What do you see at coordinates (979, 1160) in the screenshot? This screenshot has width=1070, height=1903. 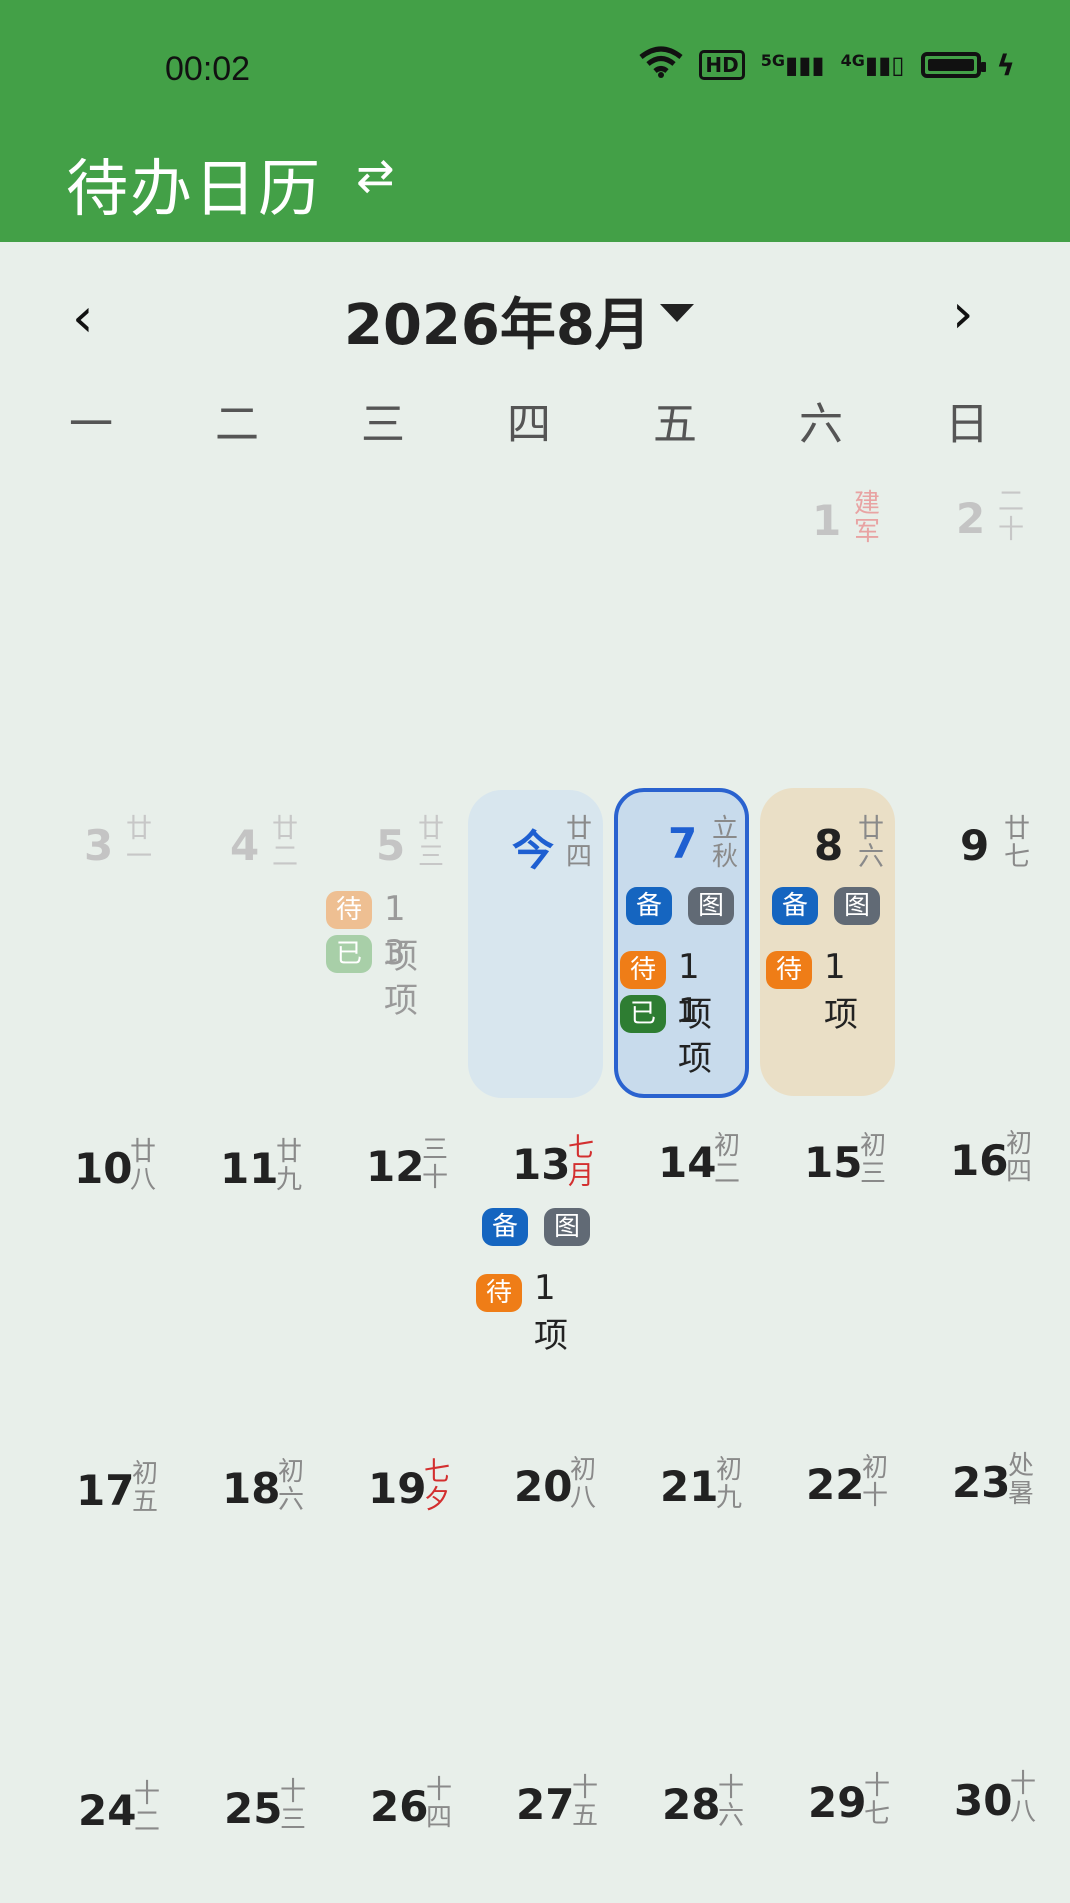 I see `day-number: 16` at bounding box center [979, 1160].